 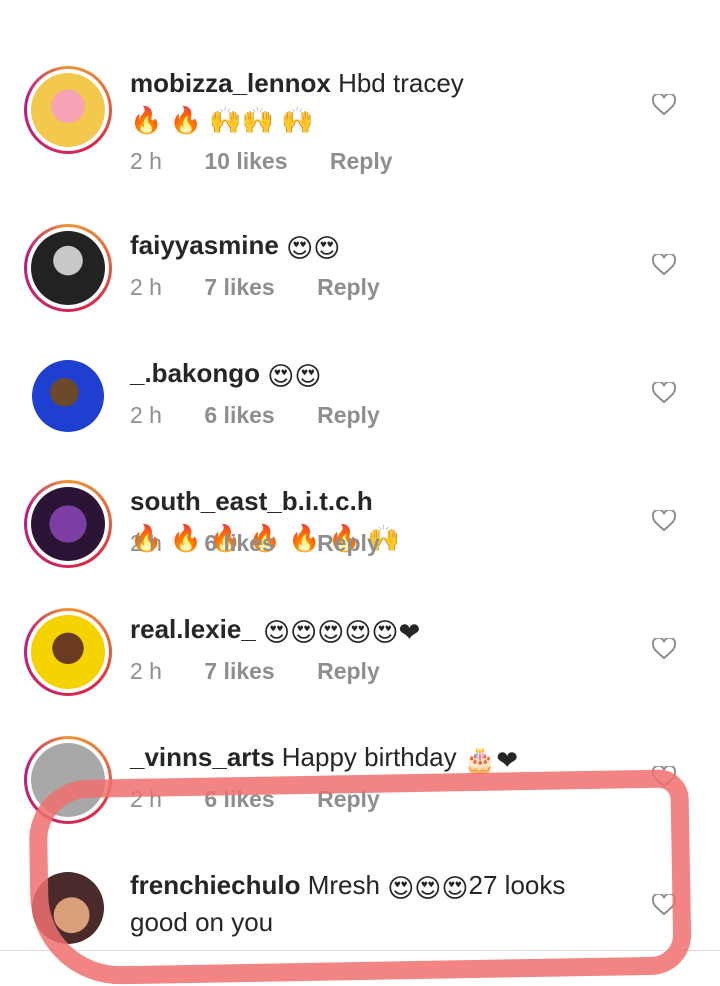 I want to click on comment-emoji: 😍😍😍😍😍❤, so click(x=342, y=632).